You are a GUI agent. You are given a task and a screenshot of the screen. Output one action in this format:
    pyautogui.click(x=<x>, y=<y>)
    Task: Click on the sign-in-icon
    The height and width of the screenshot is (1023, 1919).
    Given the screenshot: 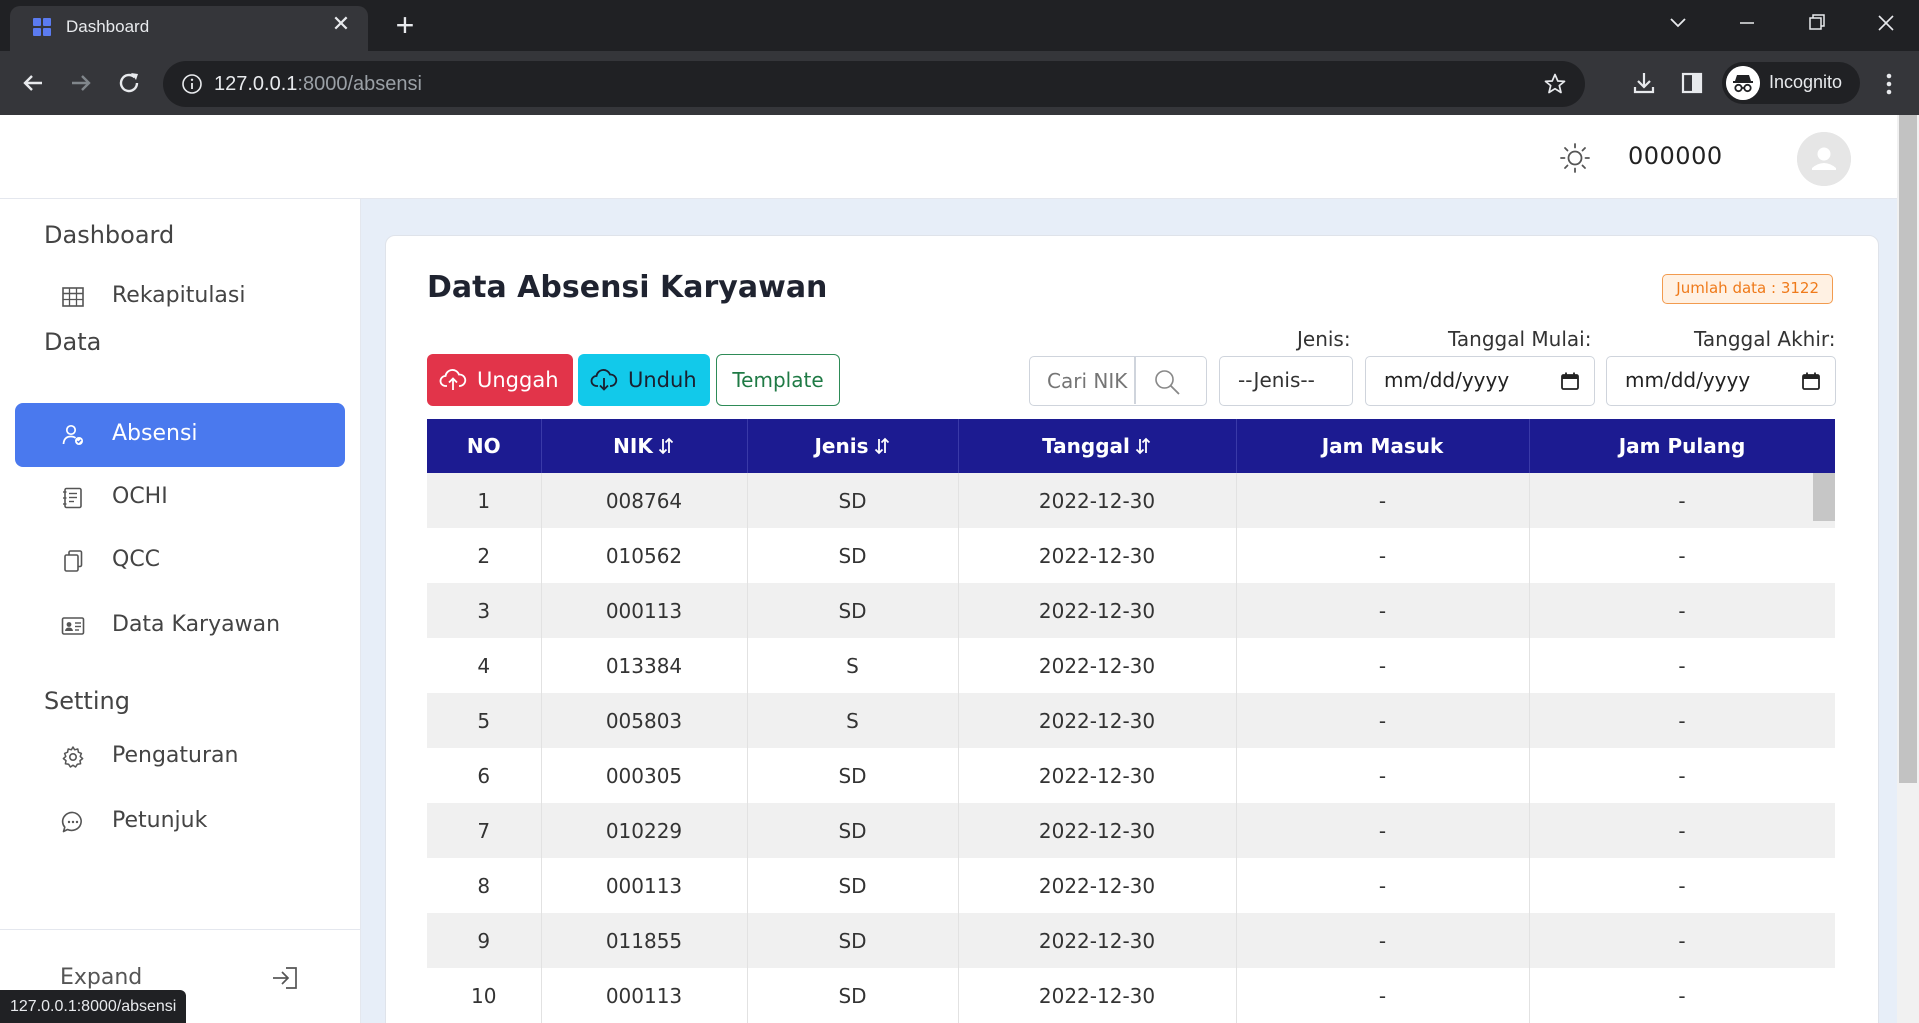 What is the action you would take?
    pyautogui.click(x=285, y=978)
    